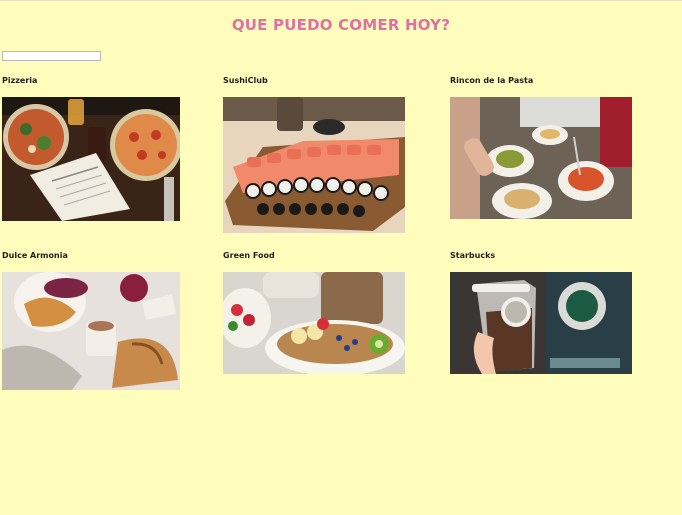  I want to click on search-input, so click(51, 56).